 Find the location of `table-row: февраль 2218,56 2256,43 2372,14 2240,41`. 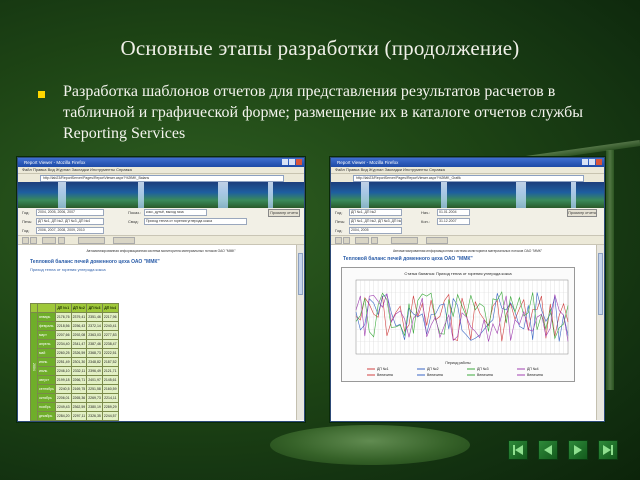

table-row: февраль 2218,56 2256,43 2372,14 2240,41 is located at coordinates (75, 326).